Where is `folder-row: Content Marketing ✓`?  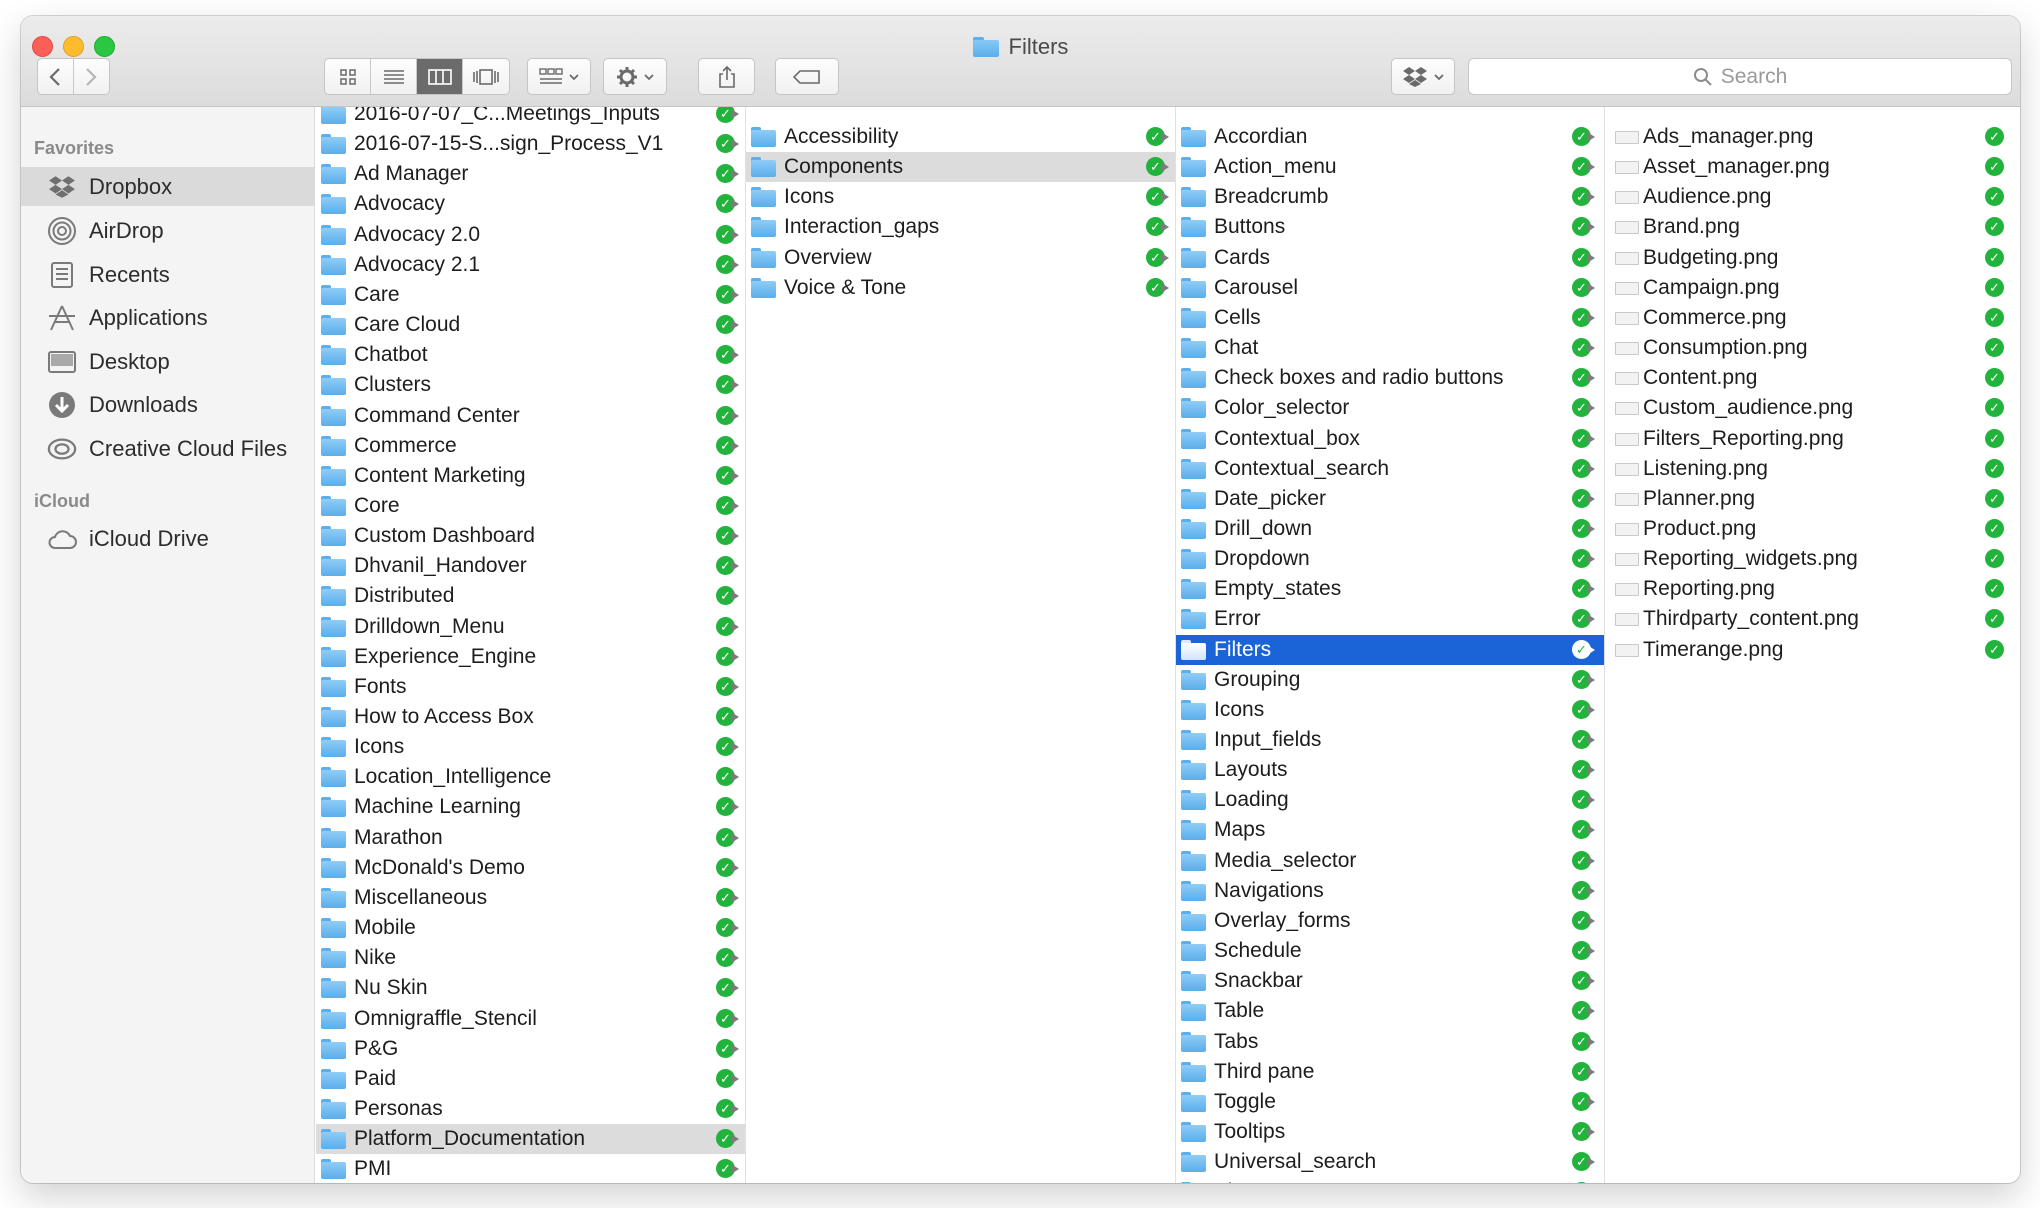
folder-row: Content Marketing ✓ is located at coordinates (530, 476).